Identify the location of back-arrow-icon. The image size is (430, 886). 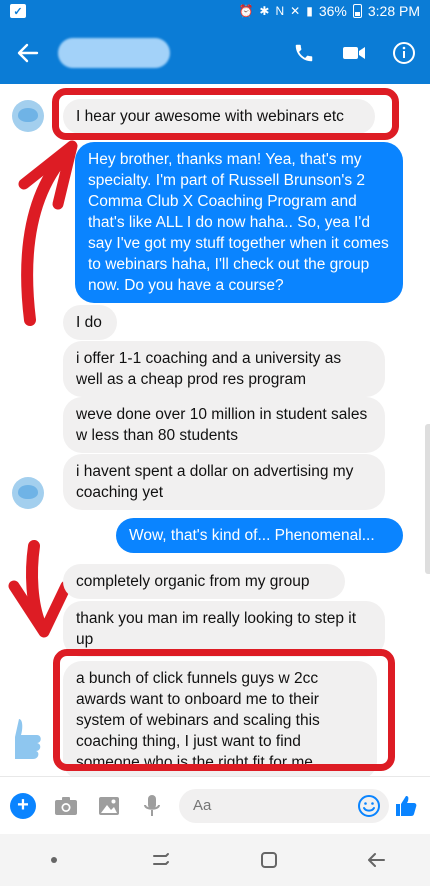
(28, 53).